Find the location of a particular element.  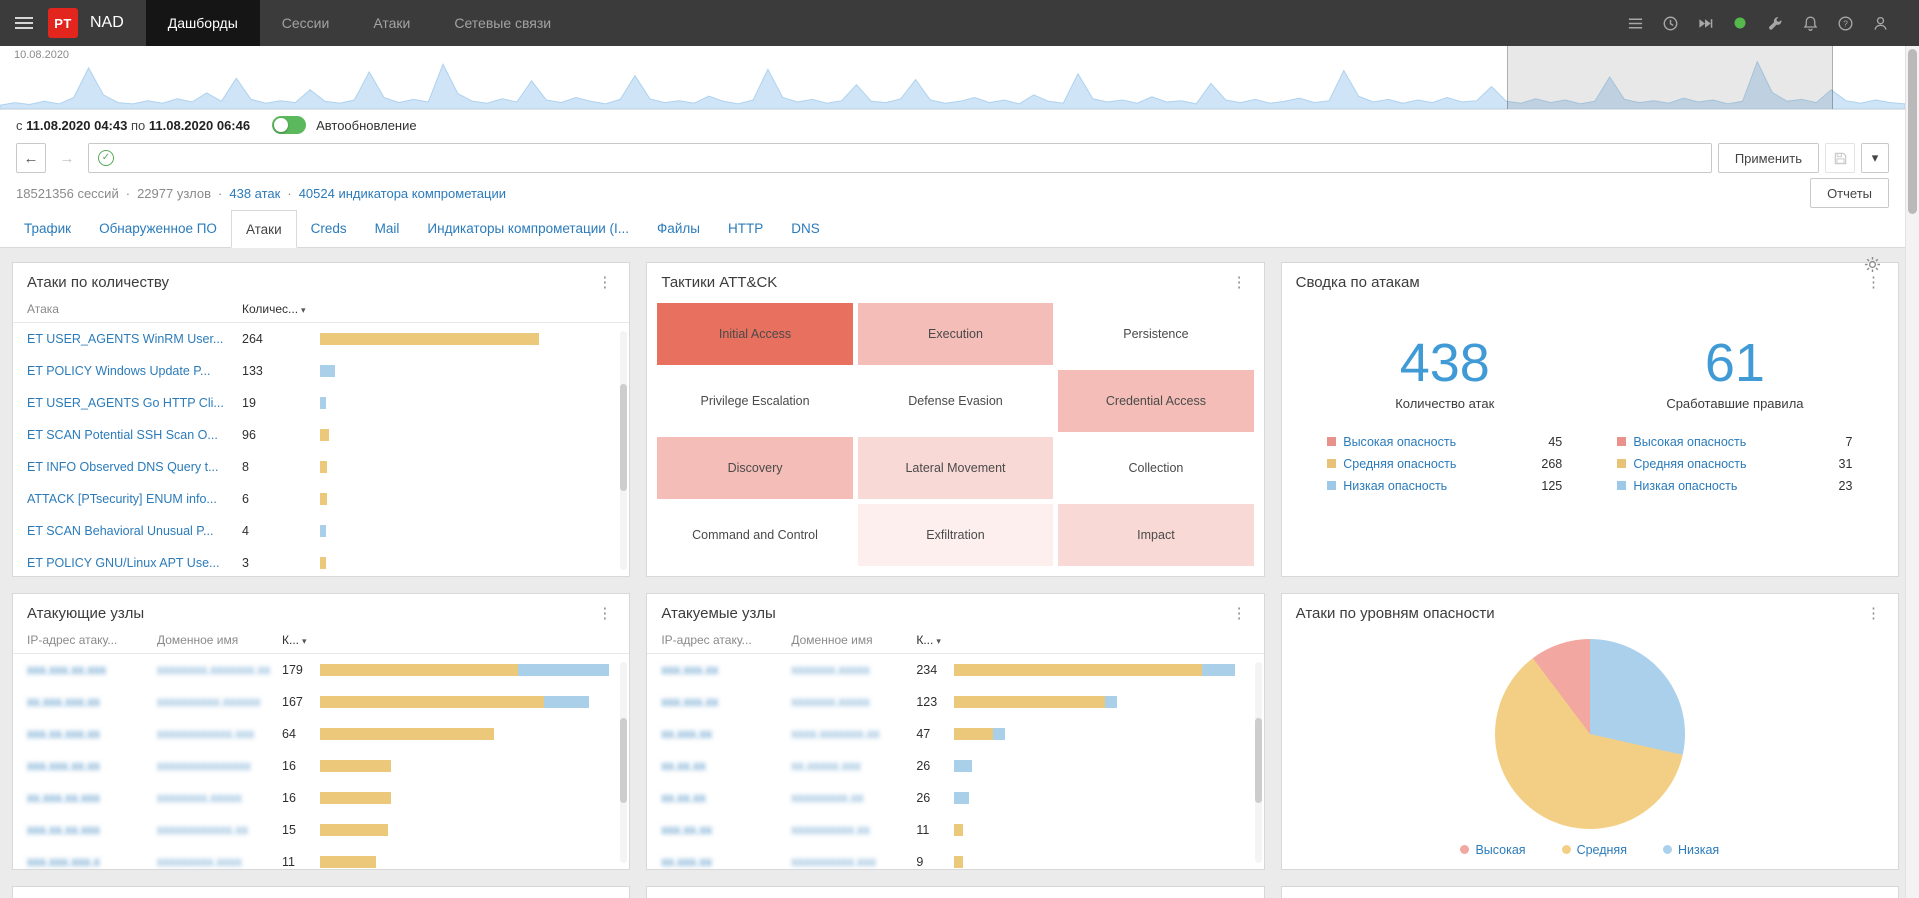

dashboard-tab: Обнаруженное ПО is located at coordinates (158, 228).